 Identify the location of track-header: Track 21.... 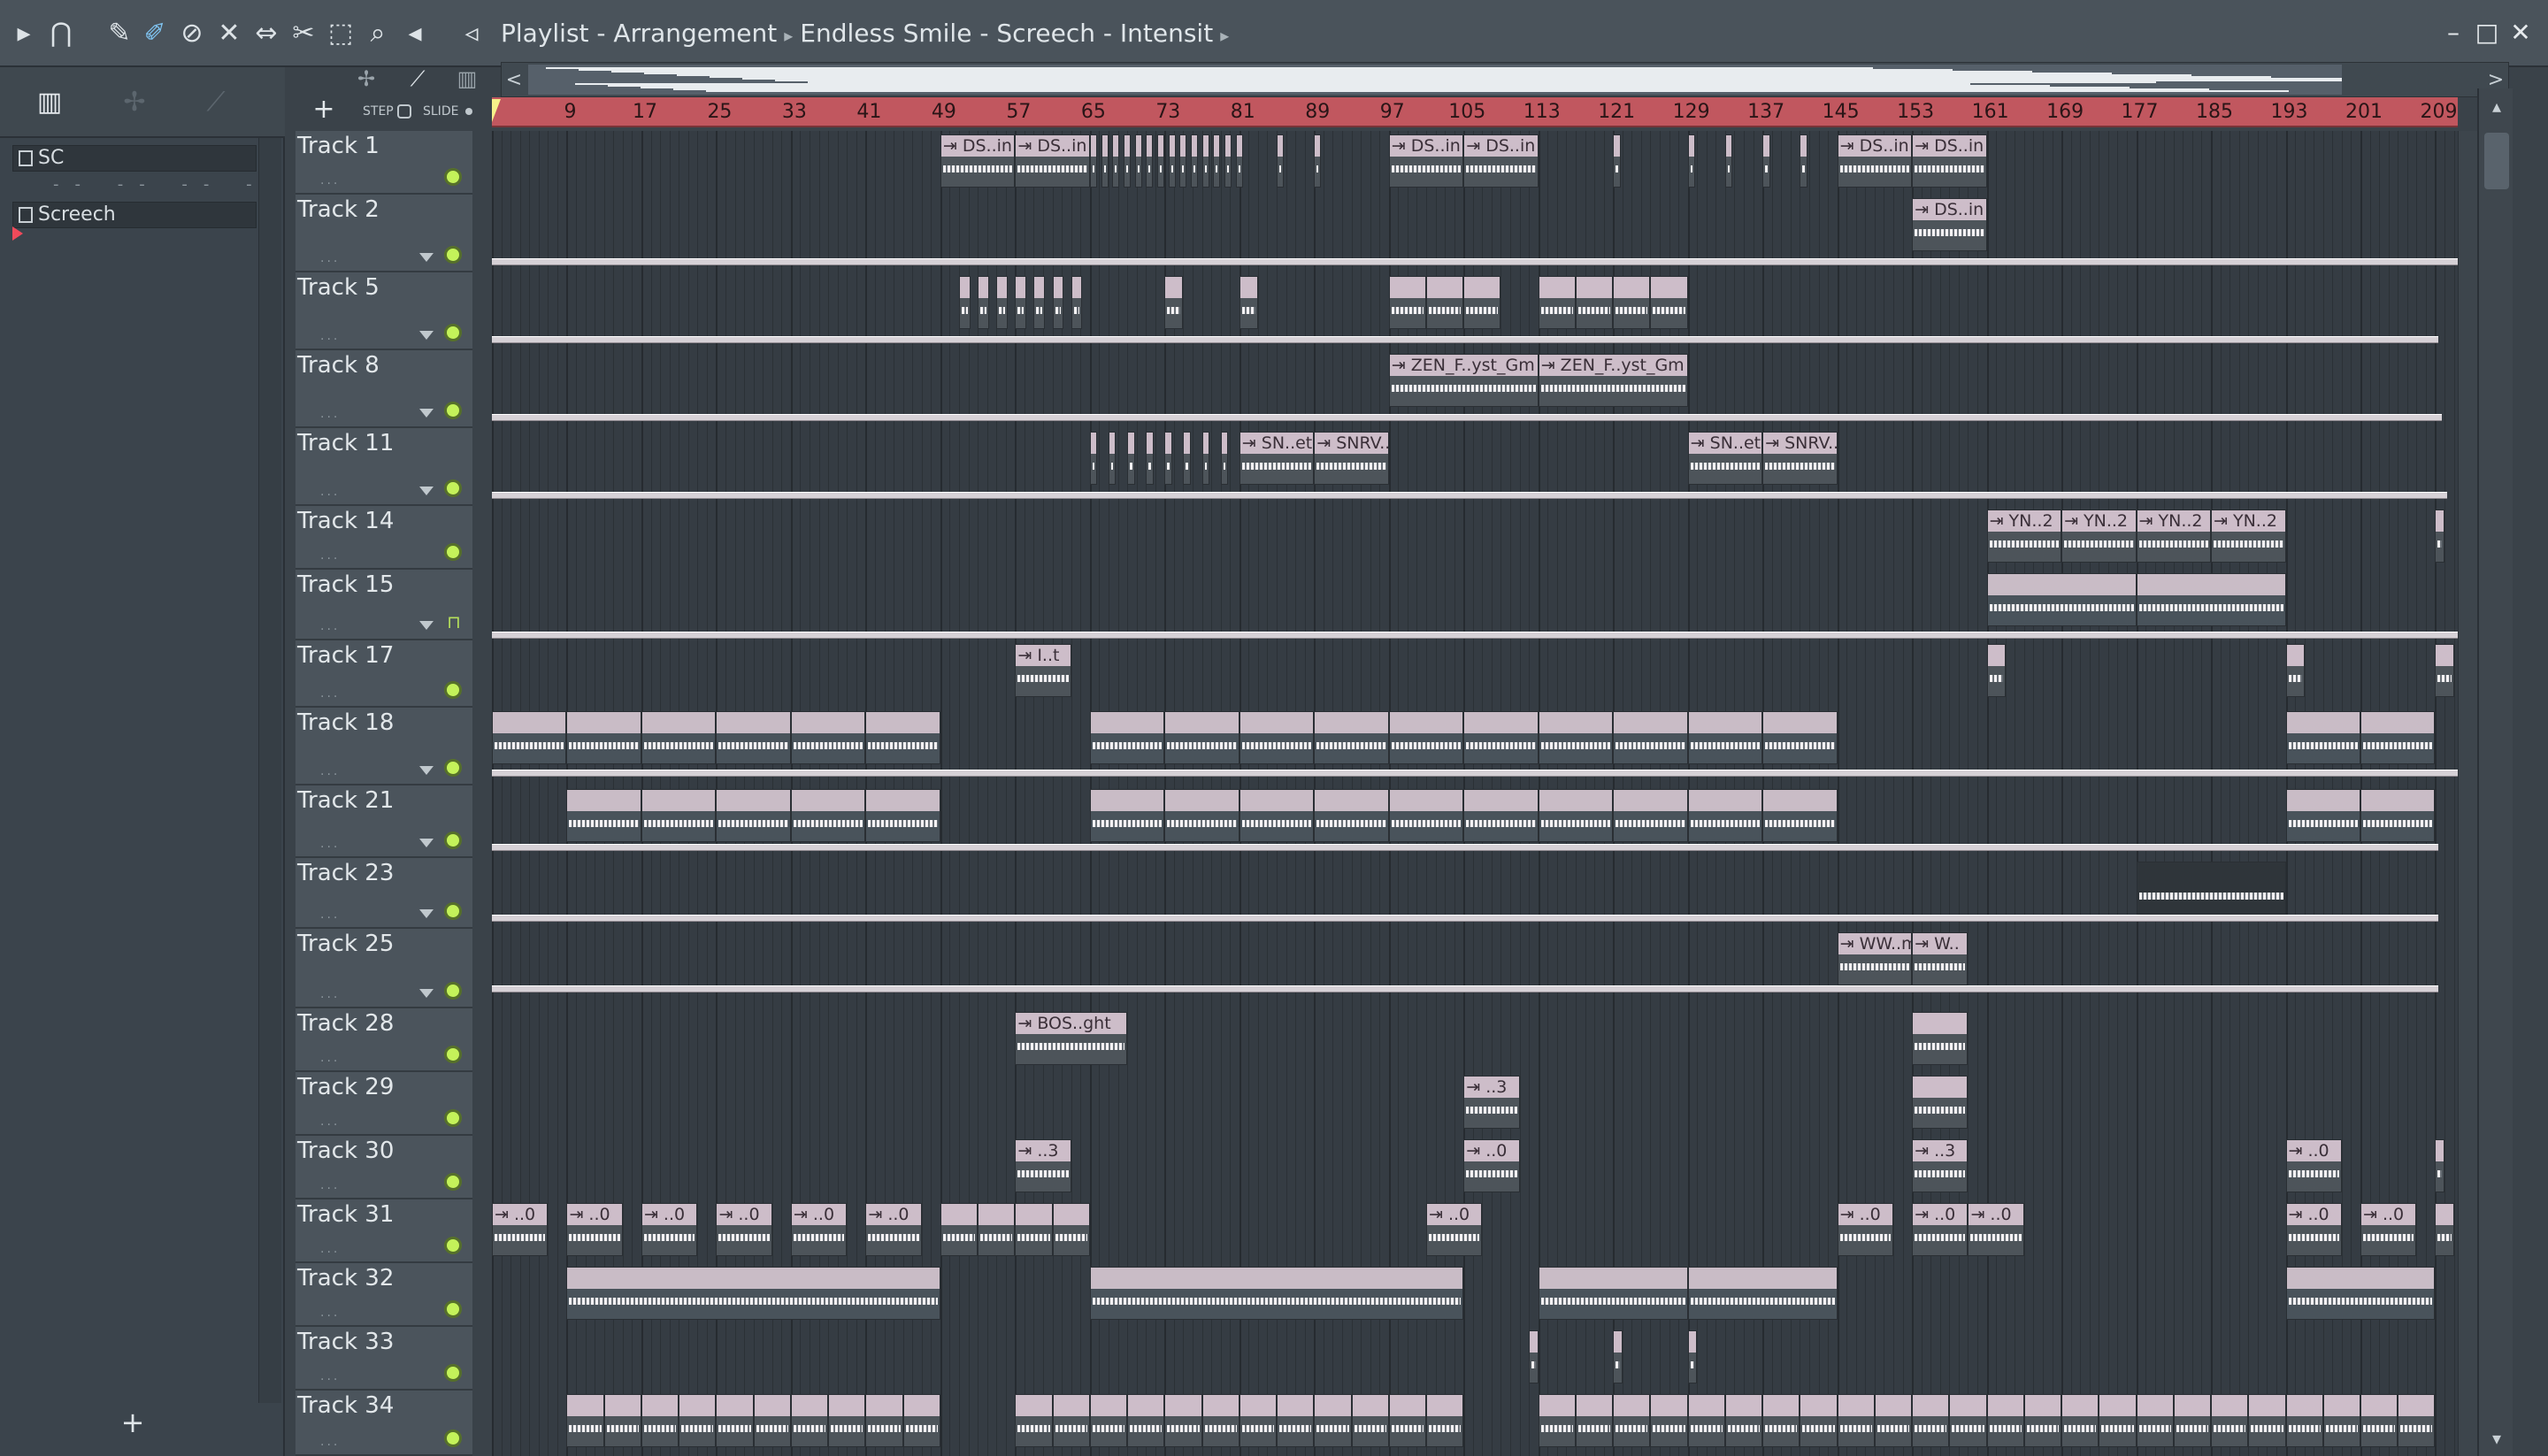
(383, 821).